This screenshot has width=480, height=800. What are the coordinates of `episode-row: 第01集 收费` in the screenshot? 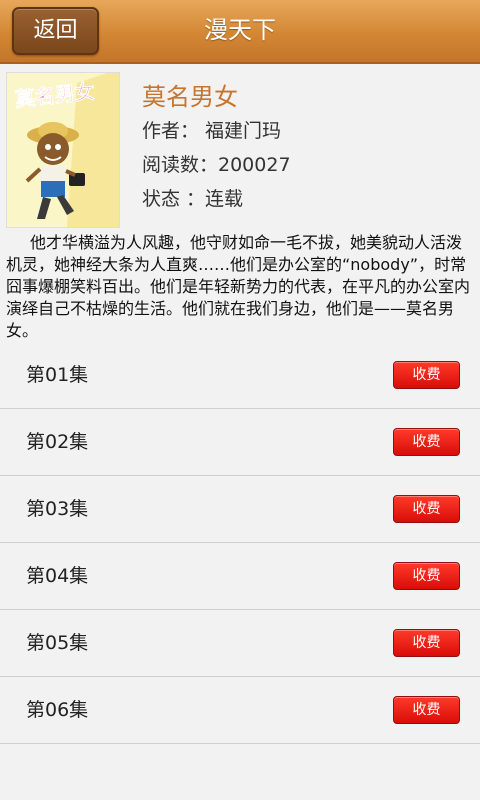 It's located at (240, 375).